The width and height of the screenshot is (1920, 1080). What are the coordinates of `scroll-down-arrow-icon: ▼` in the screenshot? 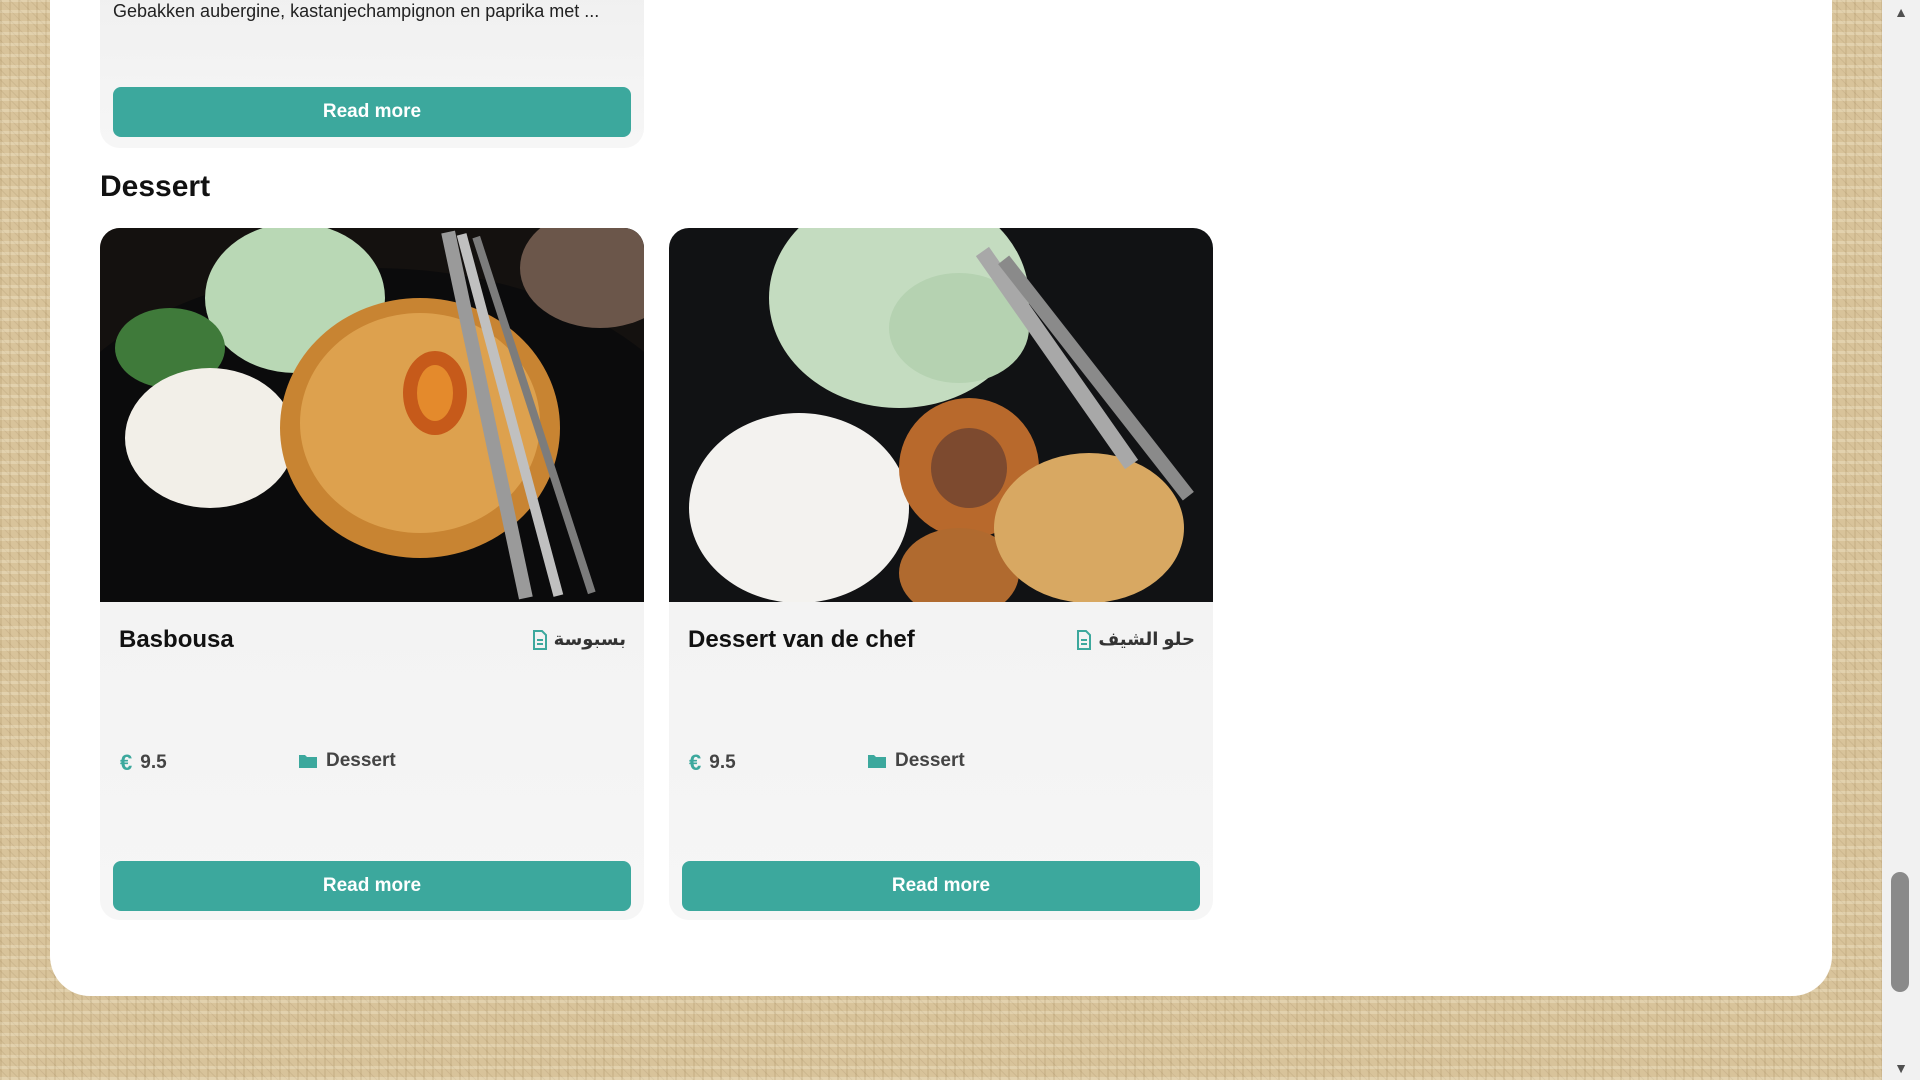 It's located at (1901, 1068).